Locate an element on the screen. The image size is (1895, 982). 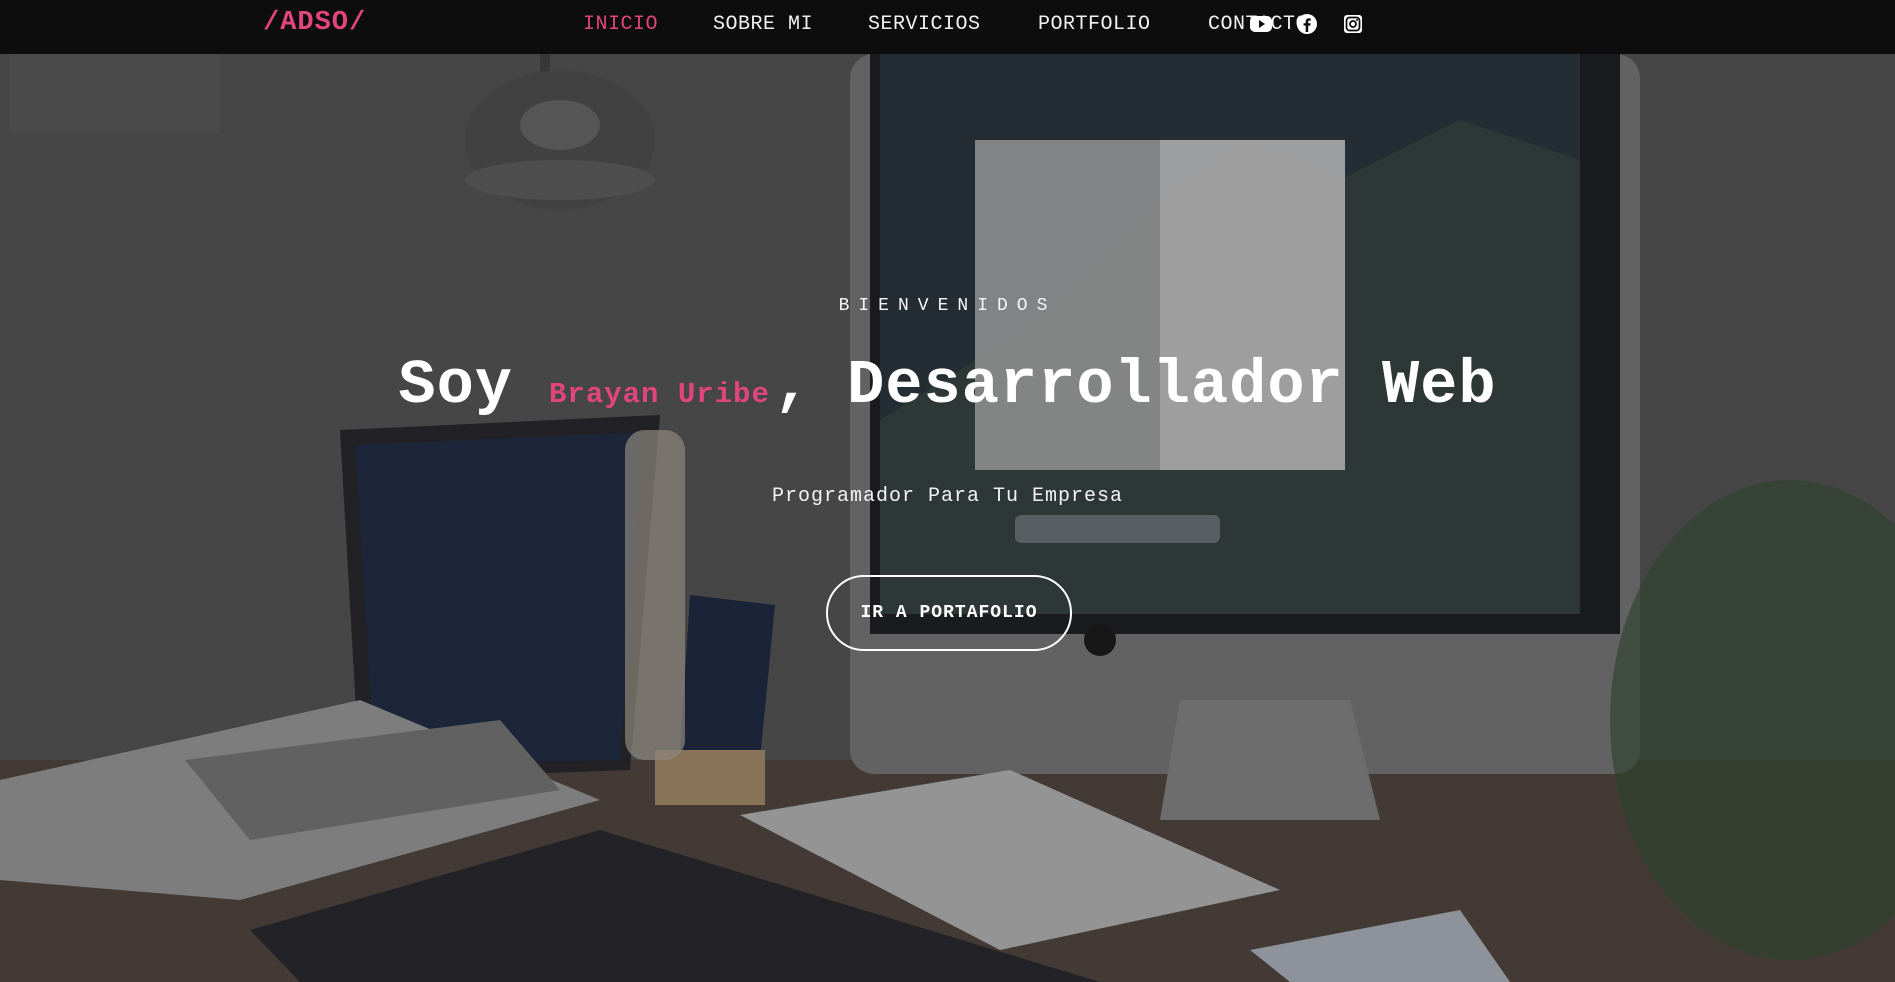
nav-menu: INICIOSOBRE MISERVICIOSPORTFOLIOCONTACTO is located at coordinates (965, 24).